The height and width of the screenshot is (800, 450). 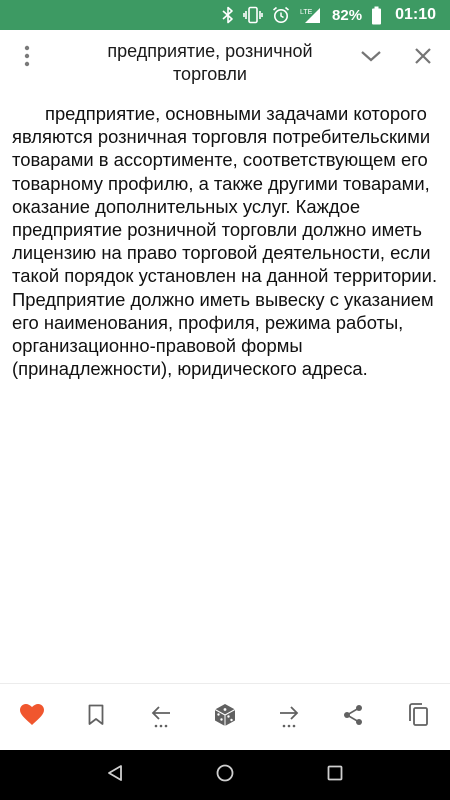 I want to click on heart-icon, so click(x=32, y=717).